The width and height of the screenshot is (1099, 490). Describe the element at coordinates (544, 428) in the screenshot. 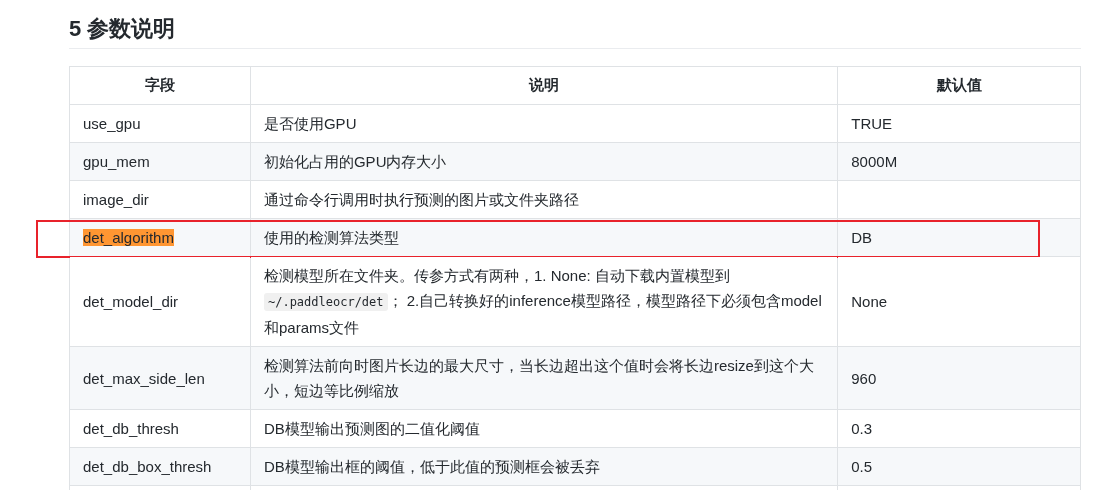

I see `table-cell: DB模型输出预测图的二值化阈值` at that location.